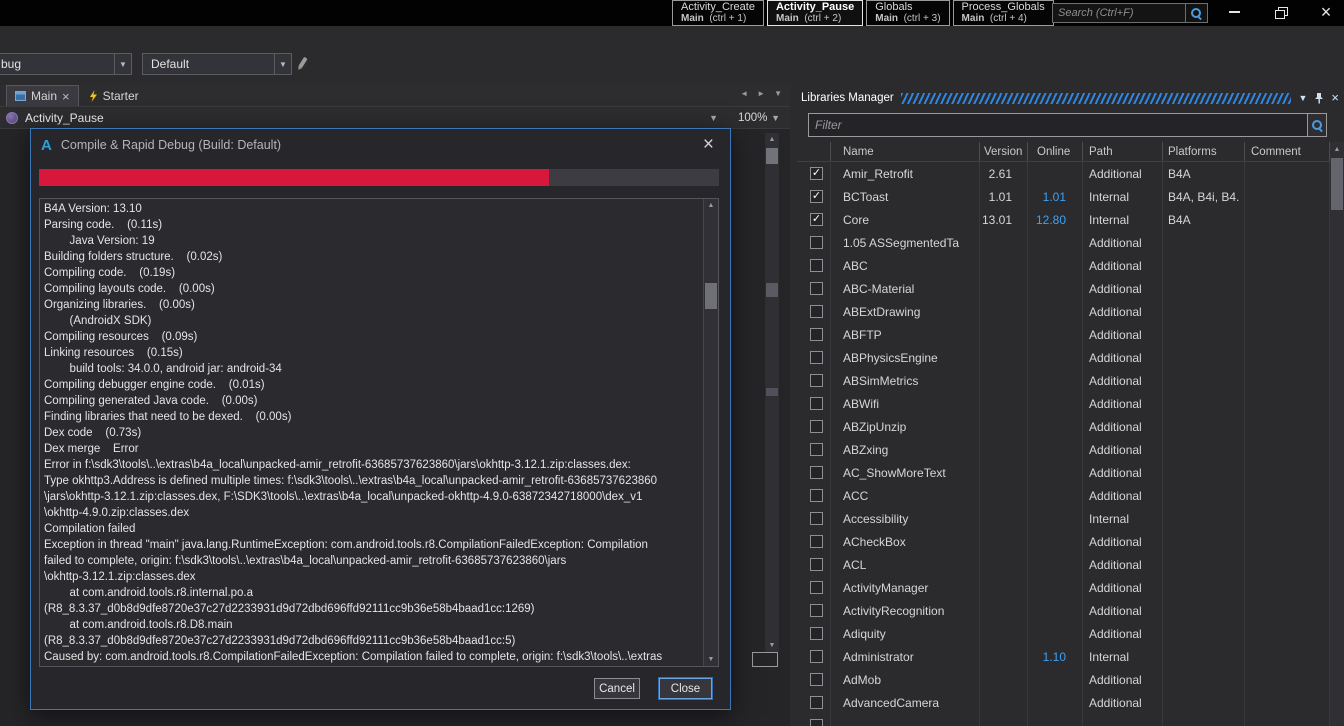 The image size is (1344, 726). What do you see at coordinates (1063, 541) in the screenshot?
I see `library-row: ACheckBox Additional` at bounding box center [1063, 541].